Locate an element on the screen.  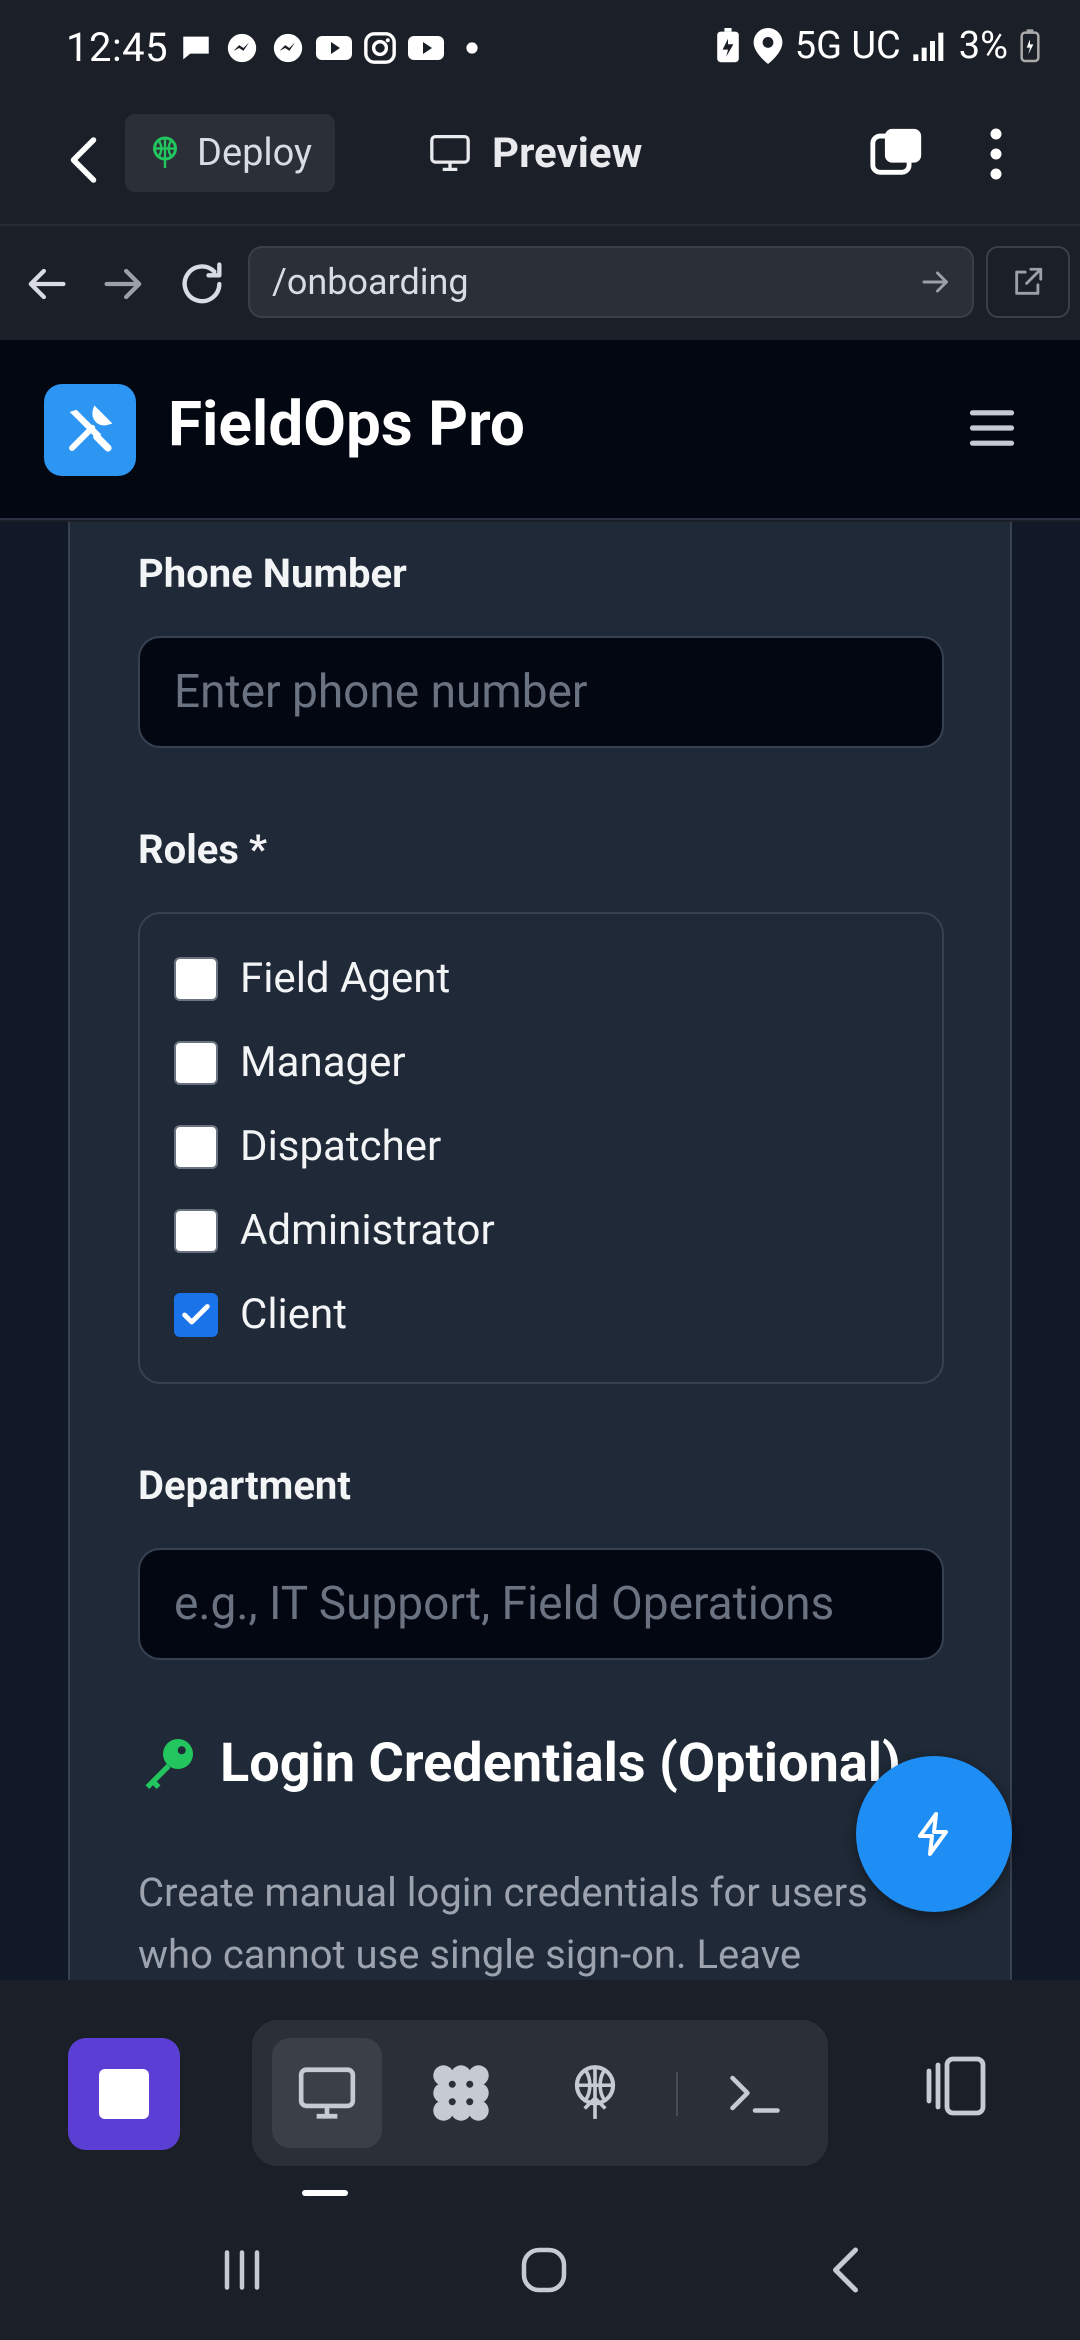
deploy-button: Deploy is located at coordinates (230, 153).